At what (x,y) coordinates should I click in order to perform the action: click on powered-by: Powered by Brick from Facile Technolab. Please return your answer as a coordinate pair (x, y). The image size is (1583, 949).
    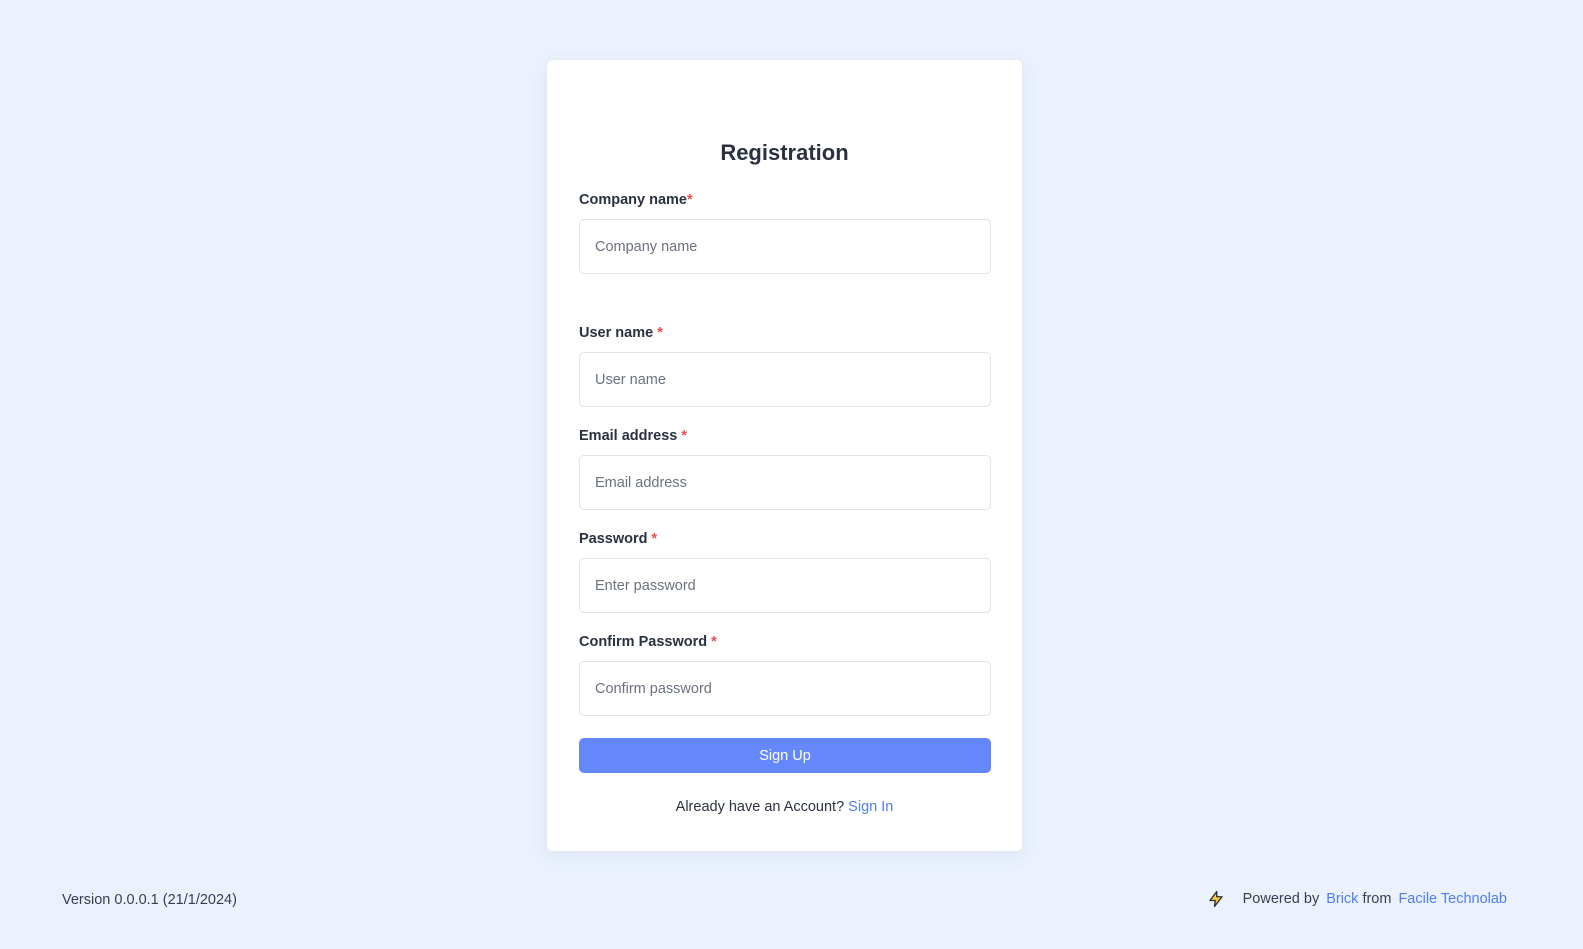
    Looking at the image, I should click on (1357, 899).